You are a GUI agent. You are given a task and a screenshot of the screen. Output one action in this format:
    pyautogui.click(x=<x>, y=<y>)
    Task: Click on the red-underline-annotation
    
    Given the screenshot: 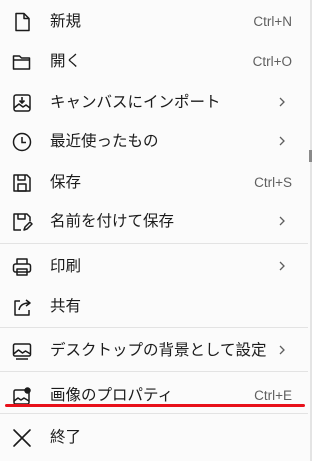 What is the action you would take?
    pyautogui.click(x=155, y=405)
    